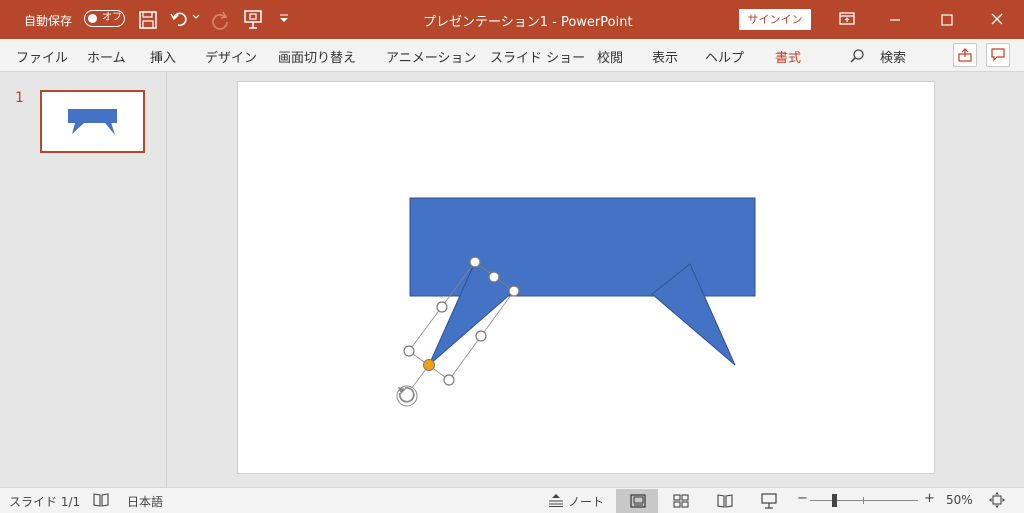  I want to click on notes-icon, so click(556, 500).